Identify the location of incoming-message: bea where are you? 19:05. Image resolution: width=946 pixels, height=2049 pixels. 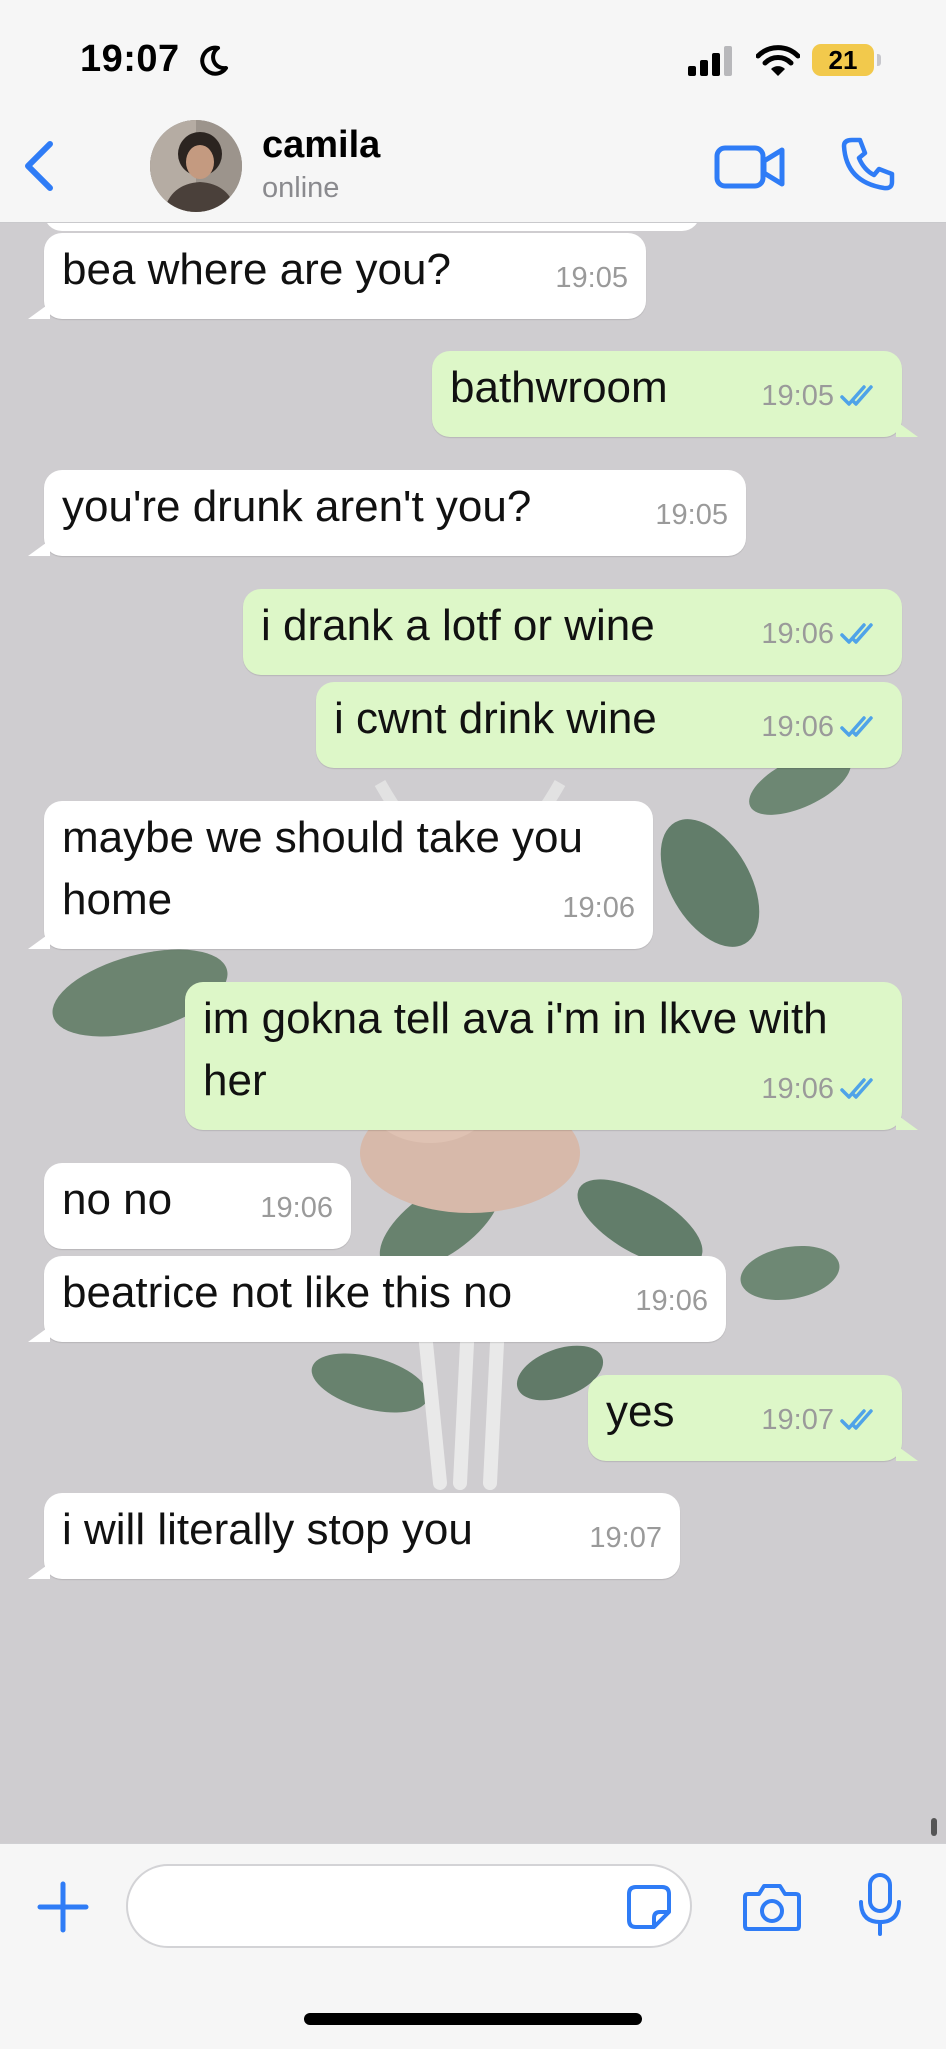
(337, 276).